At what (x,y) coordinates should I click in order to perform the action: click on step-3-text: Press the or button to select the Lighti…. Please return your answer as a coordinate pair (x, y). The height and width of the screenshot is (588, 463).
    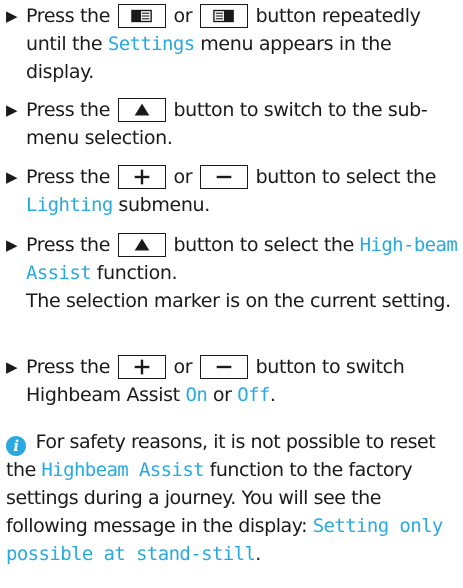
    Looking at the image, I should click on (231, 190).